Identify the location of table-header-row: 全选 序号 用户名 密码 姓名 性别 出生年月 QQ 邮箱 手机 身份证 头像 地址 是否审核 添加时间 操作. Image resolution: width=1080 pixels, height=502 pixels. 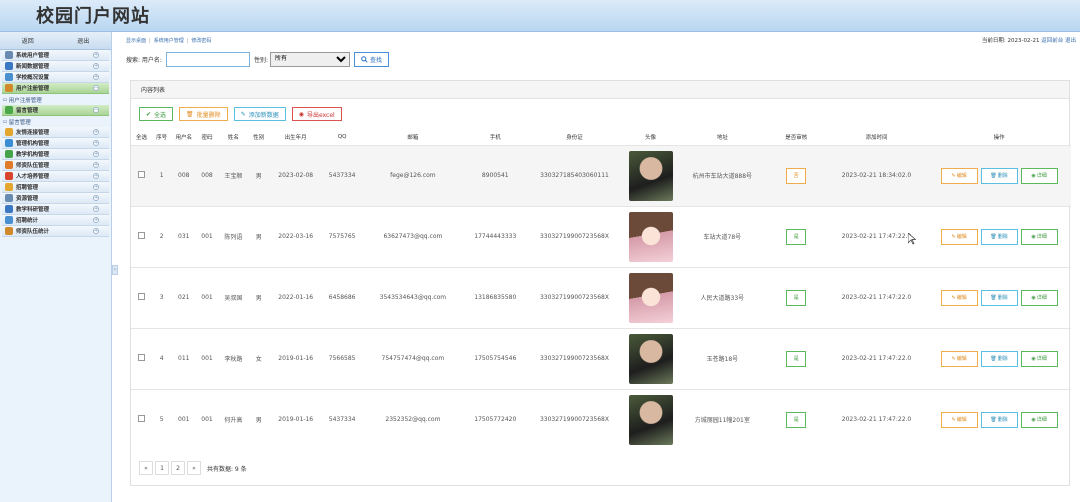
(601, 137).